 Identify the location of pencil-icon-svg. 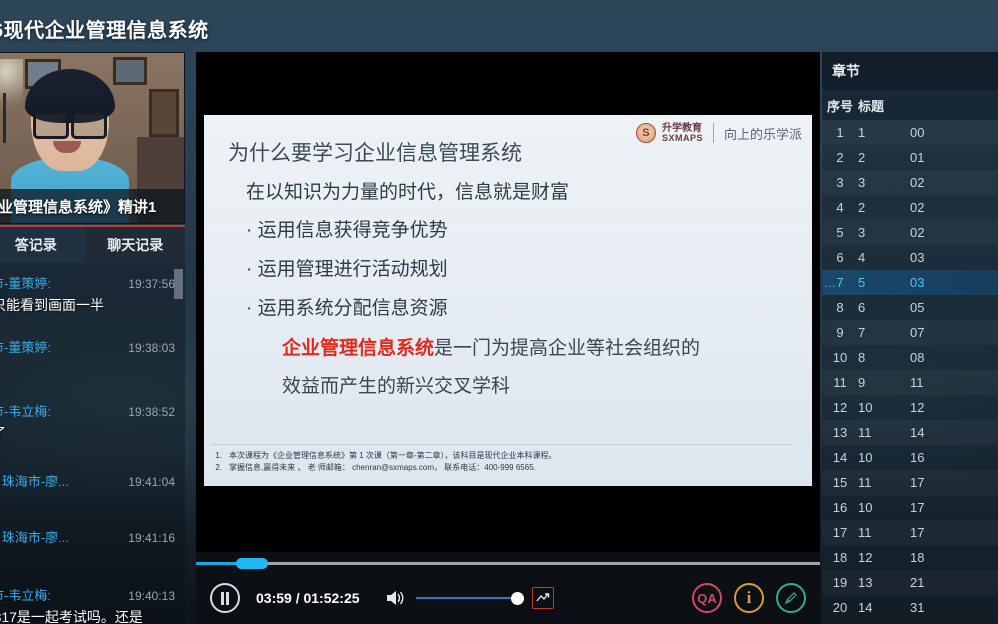
(790, 598).